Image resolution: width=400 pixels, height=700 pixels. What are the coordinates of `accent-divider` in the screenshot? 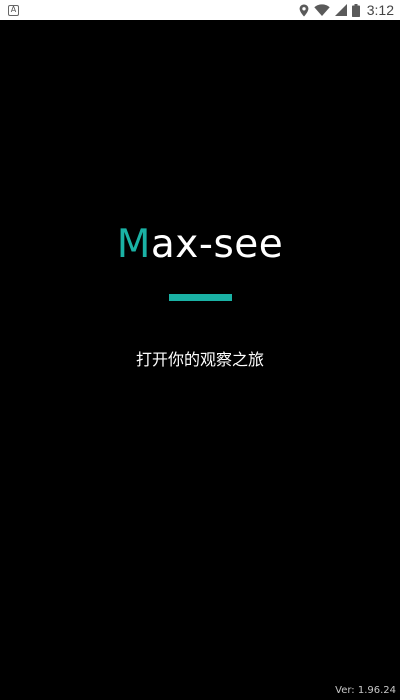 It's located at (200, 297).